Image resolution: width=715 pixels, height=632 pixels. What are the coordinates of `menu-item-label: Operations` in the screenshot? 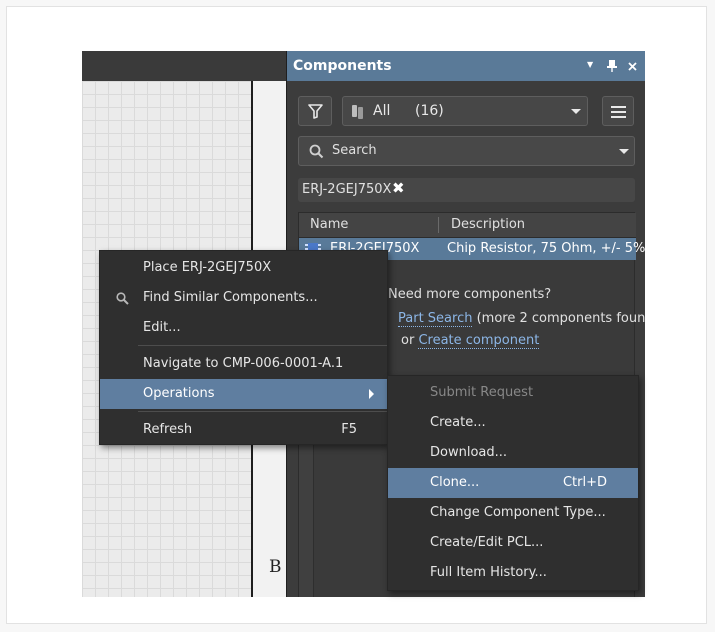 It's located at (179, 393).